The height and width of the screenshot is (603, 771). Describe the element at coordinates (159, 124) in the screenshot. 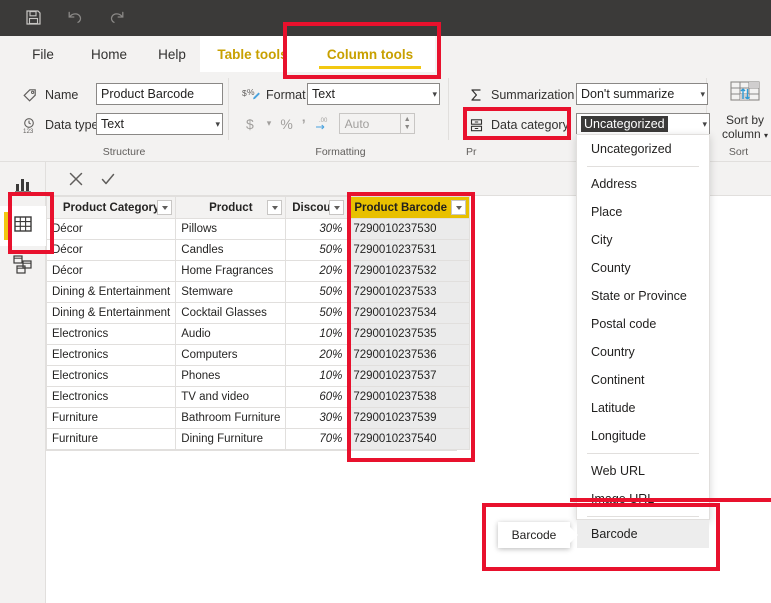

I see `datatype-select: Text ▾` at that location.